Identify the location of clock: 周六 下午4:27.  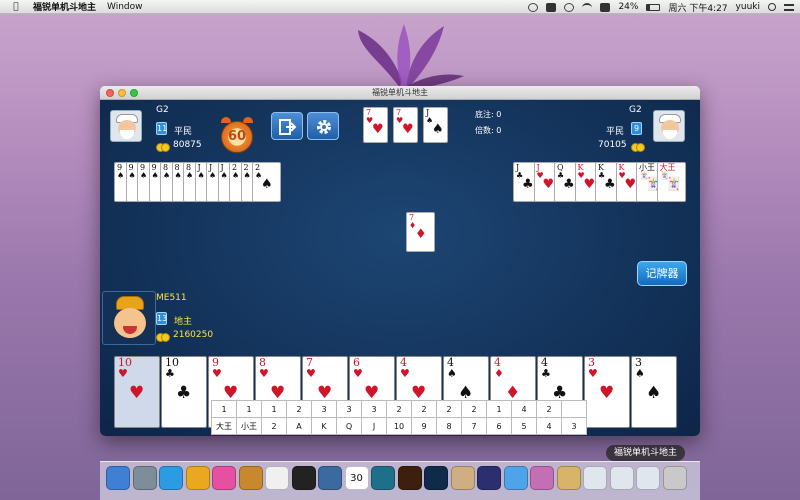
(697, 7).